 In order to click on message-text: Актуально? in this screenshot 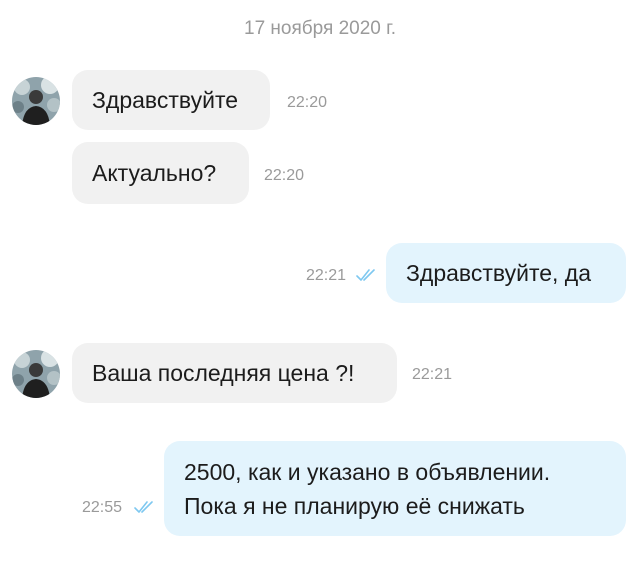, I will do `click(154, 173)`.